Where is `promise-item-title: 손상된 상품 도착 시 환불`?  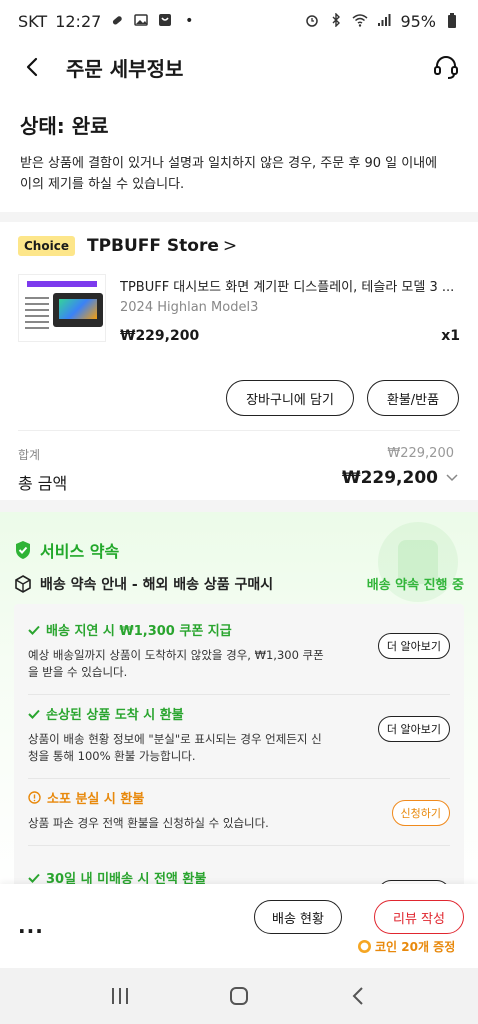 promise-item-title: 손상된 상품 도착 시 환불 is located at coordinates (115, 715).